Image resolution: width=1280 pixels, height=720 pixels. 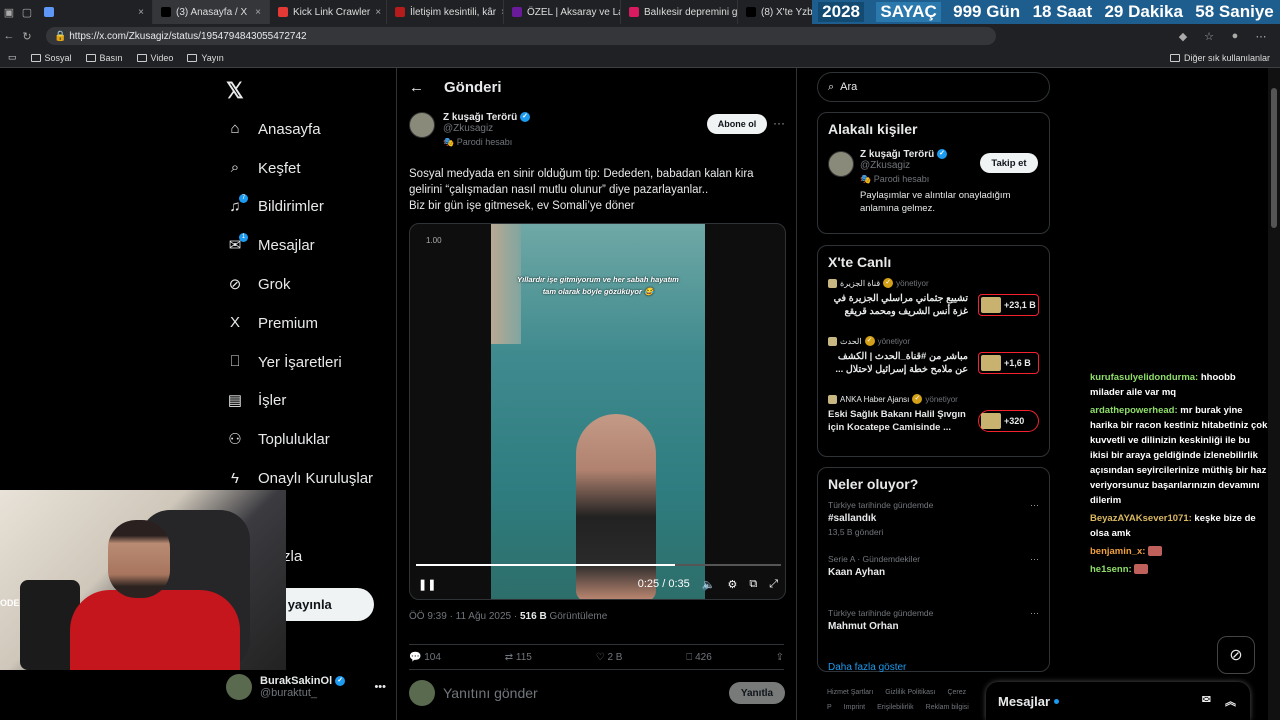 I want to click on live-host: ANKA Haber Ajansı ✓ yönetiyor, so click(x=933, y=399).